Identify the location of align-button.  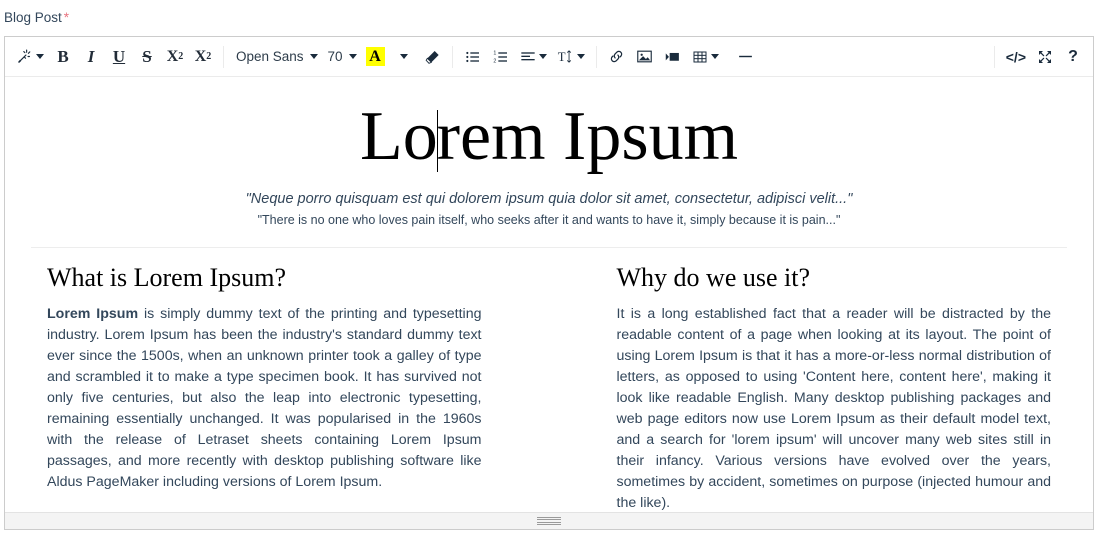
(533, 57).